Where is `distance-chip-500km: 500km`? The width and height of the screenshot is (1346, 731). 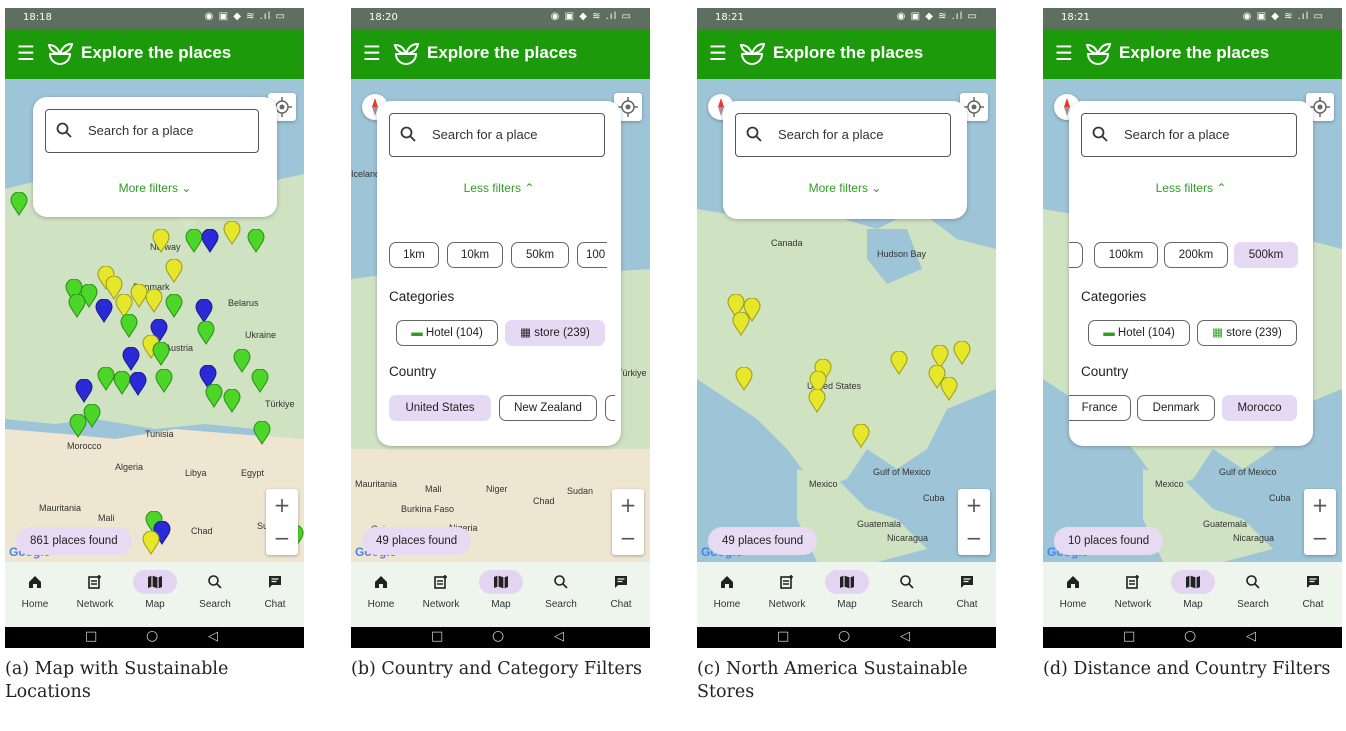 distance-chip-500km: 500km is located at coordinates (1266, 255).